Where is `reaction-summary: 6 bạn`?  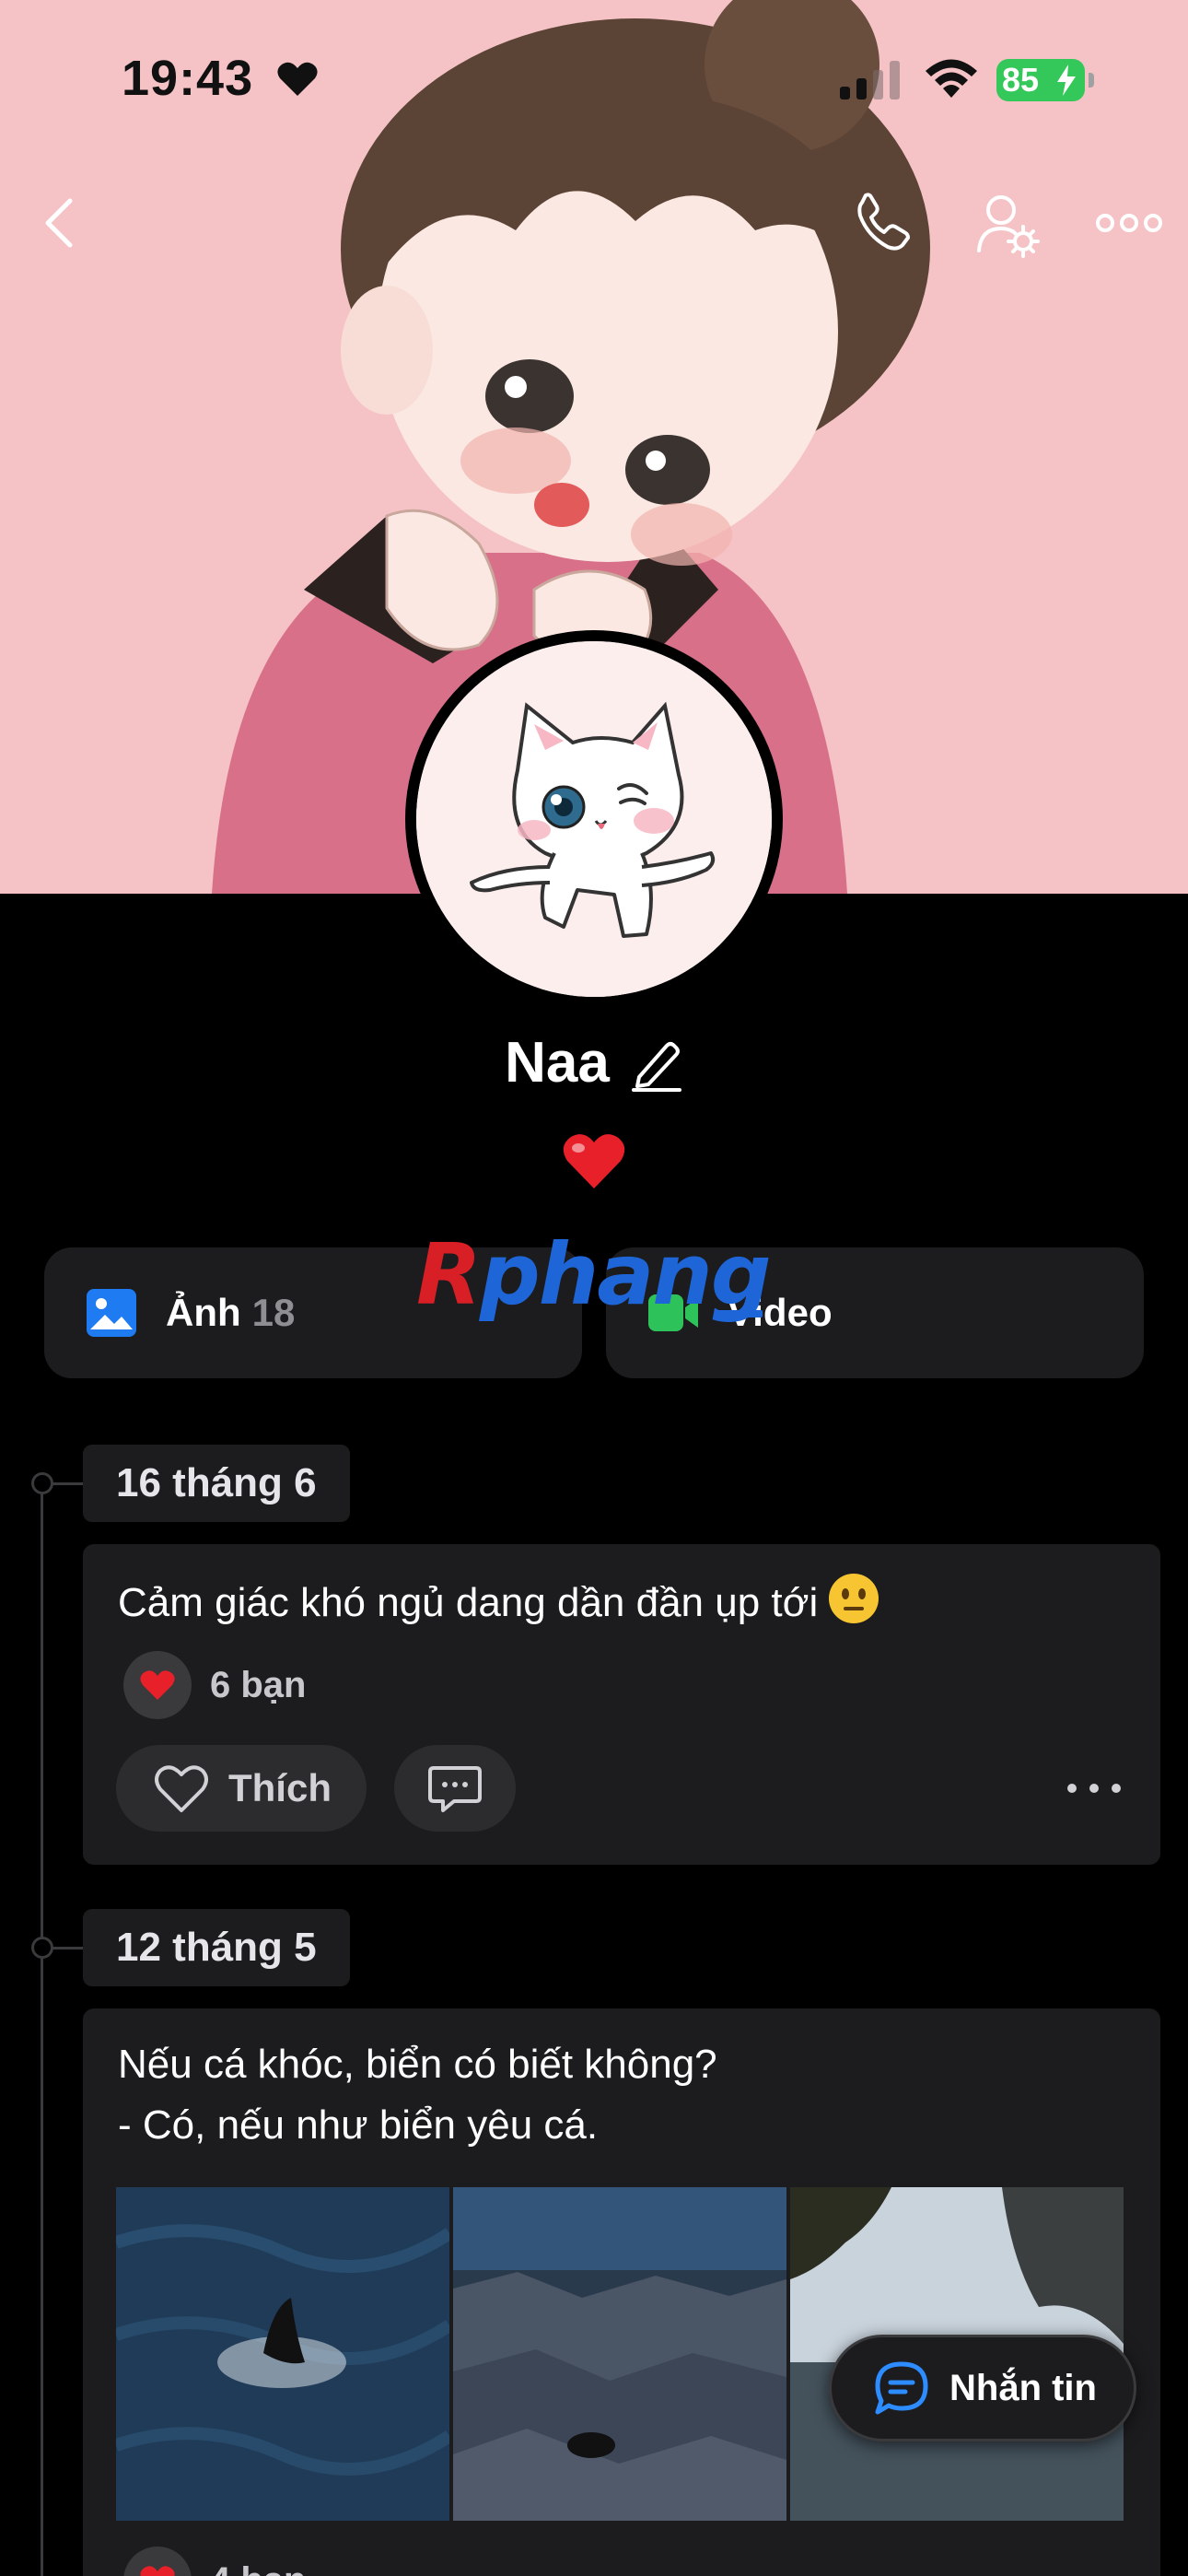 reaction-summary: 6 bạn is located at coordinates (214, 1685).